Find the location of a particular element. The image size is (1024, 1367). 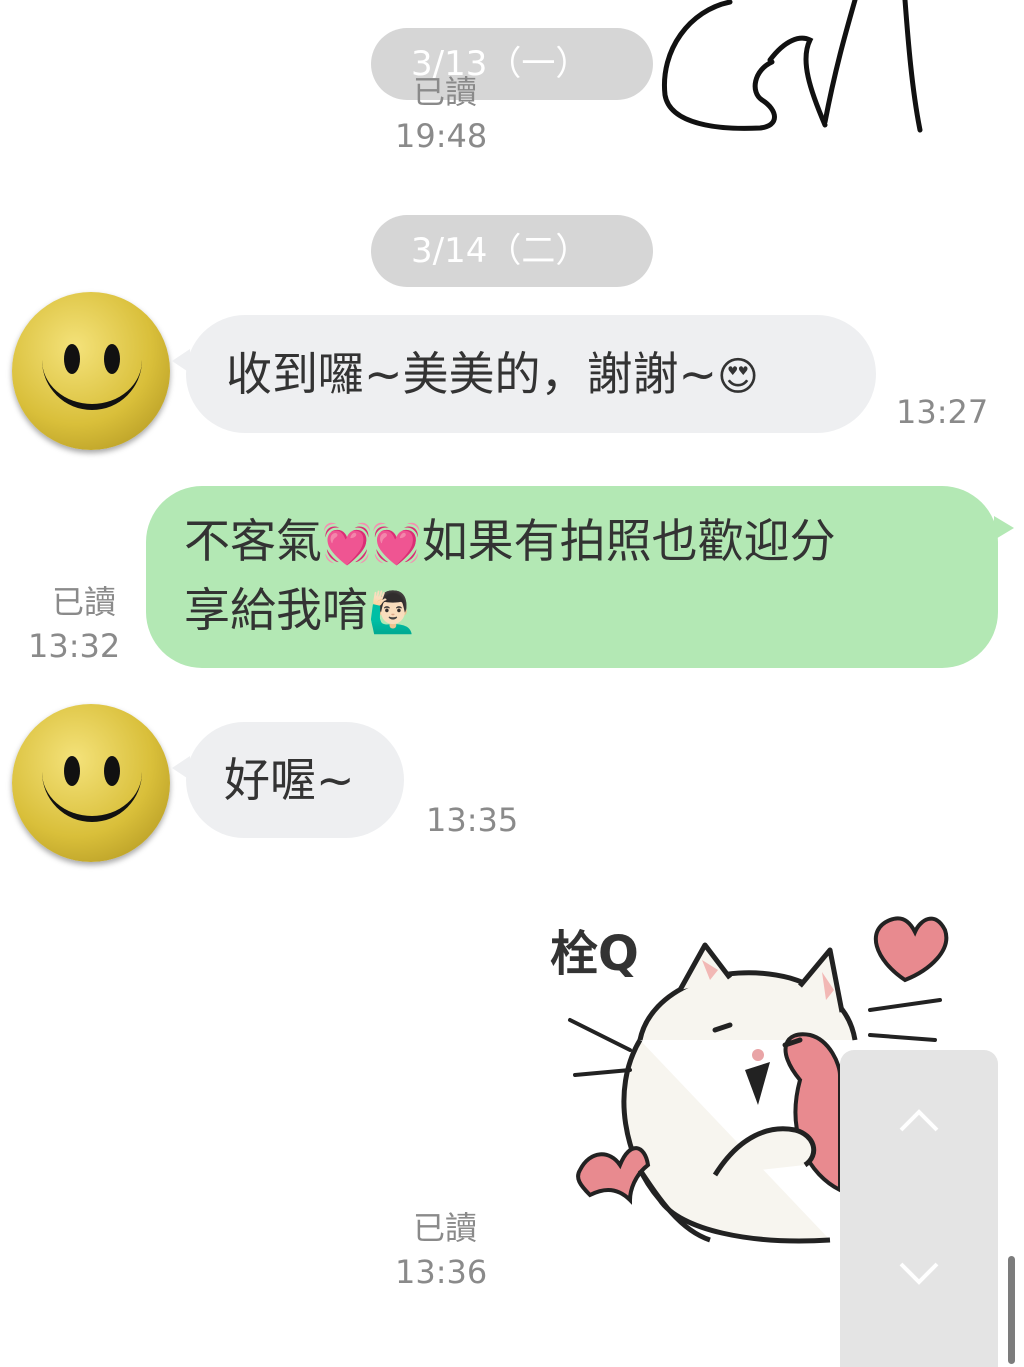

timestamp: 19:48 is located at coordinates (441, 136).